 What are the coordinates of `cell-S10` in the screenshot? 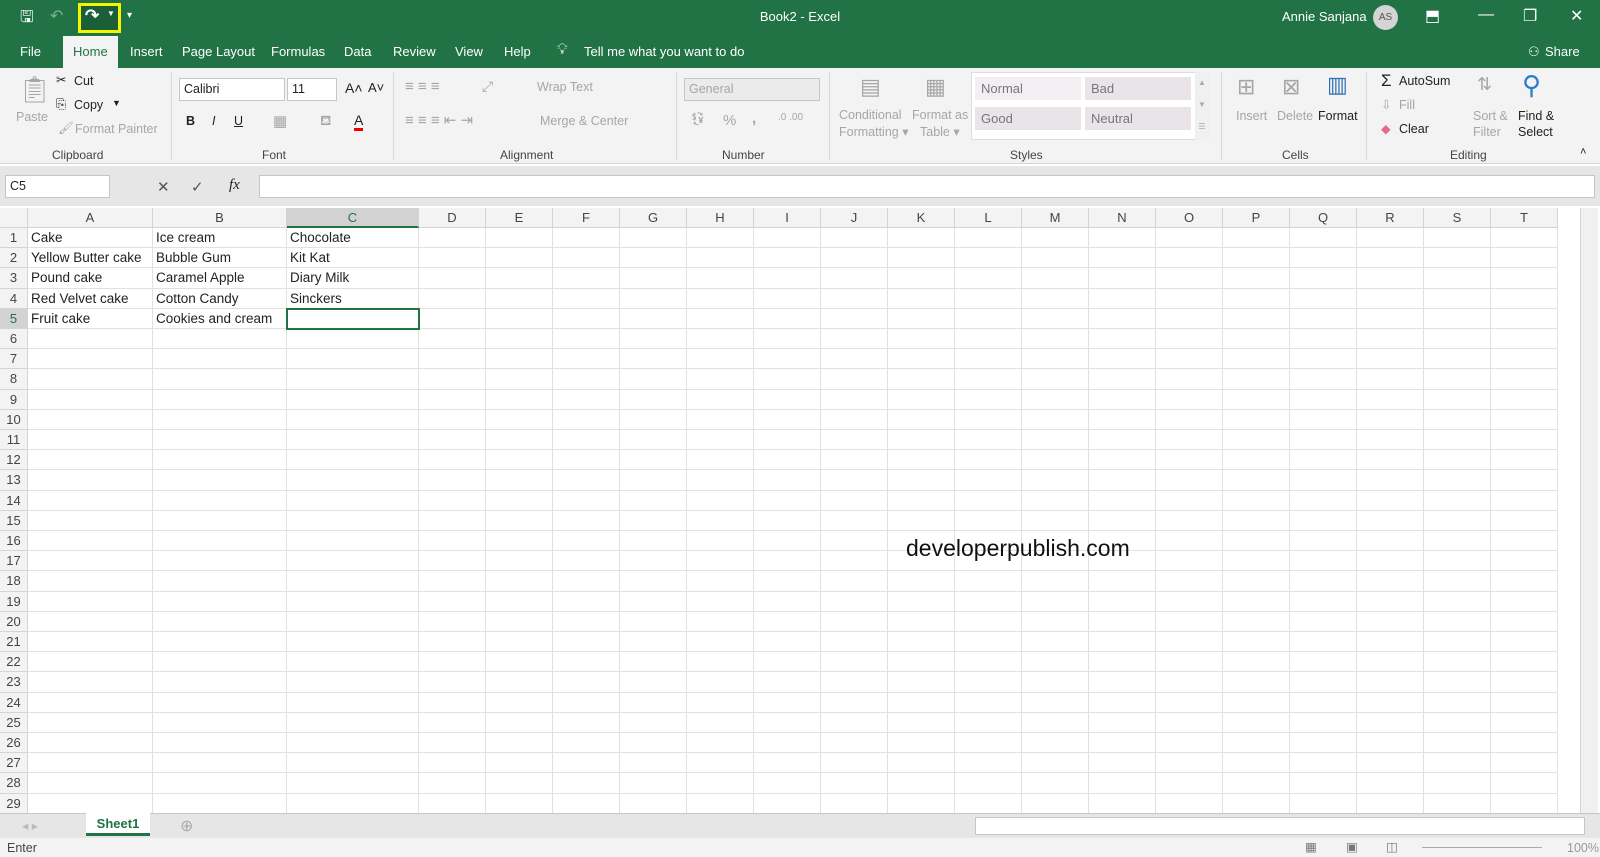 It's located at (1457, 419).